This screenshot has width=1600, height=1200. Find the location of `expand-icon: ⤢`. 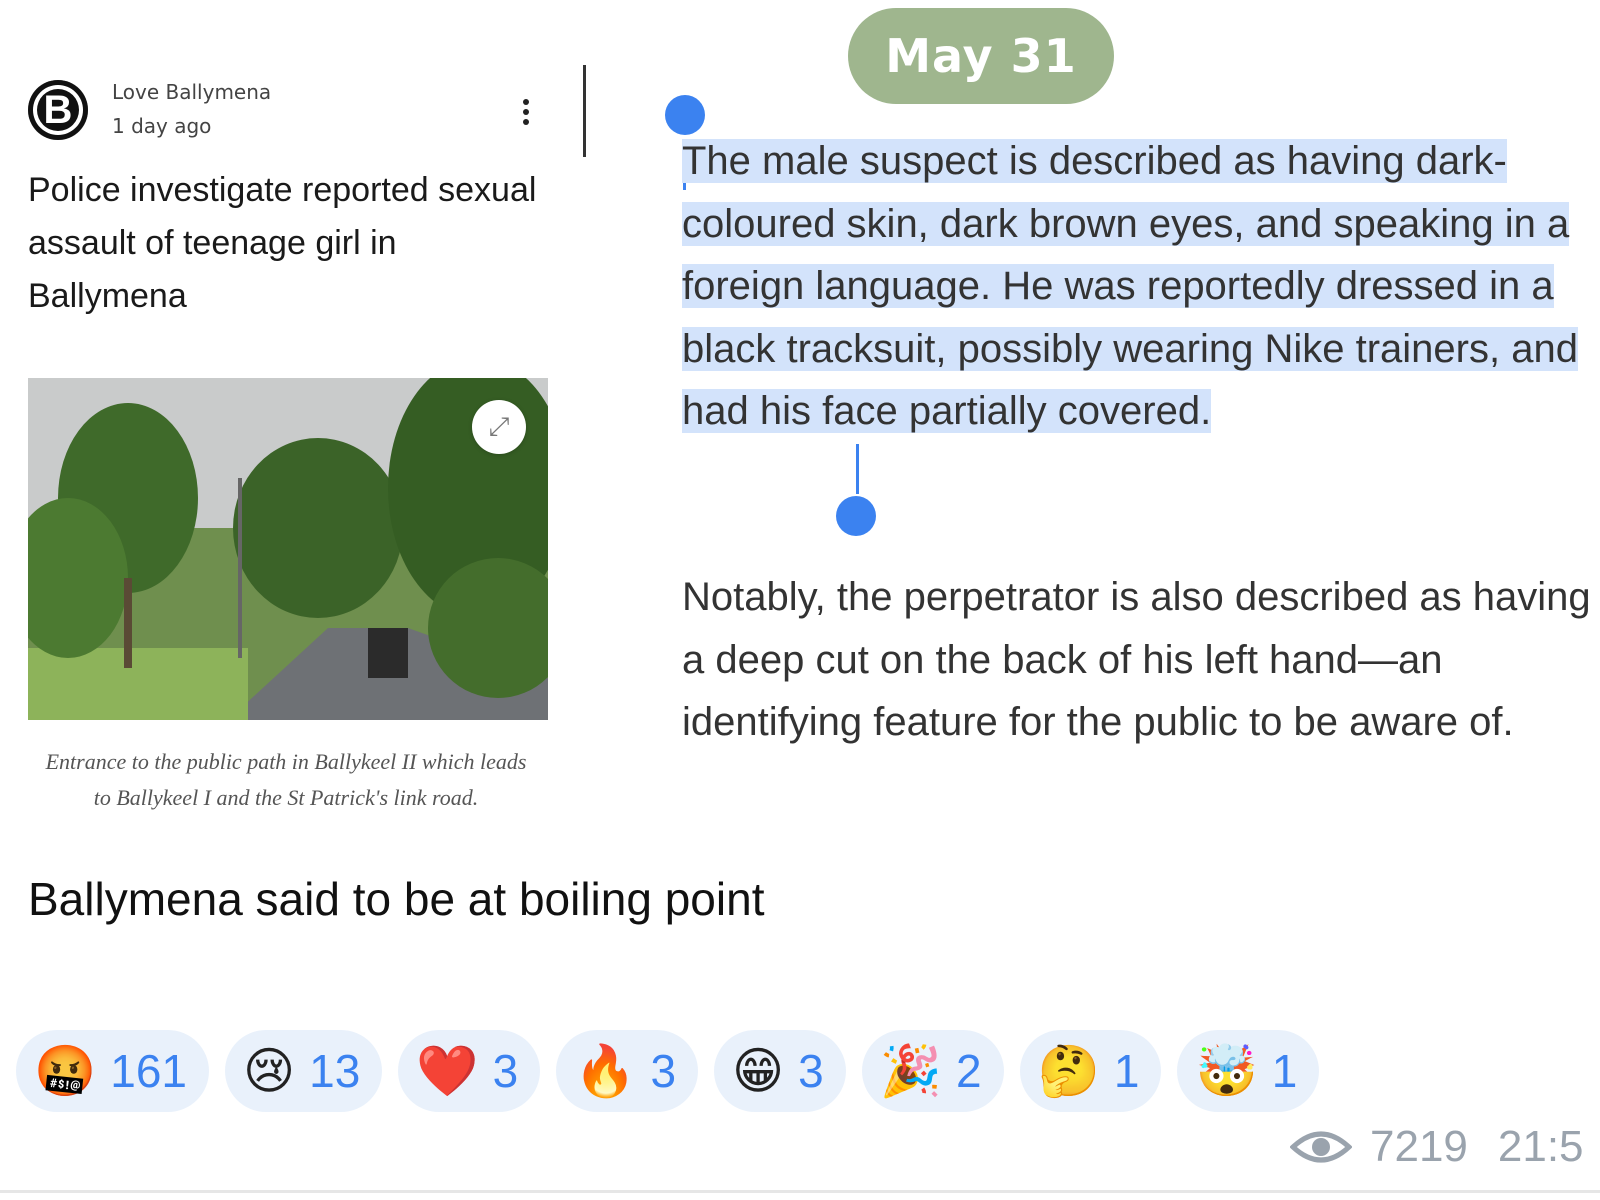

expand-icon: ⤢ is located at coordinates (499, 427).